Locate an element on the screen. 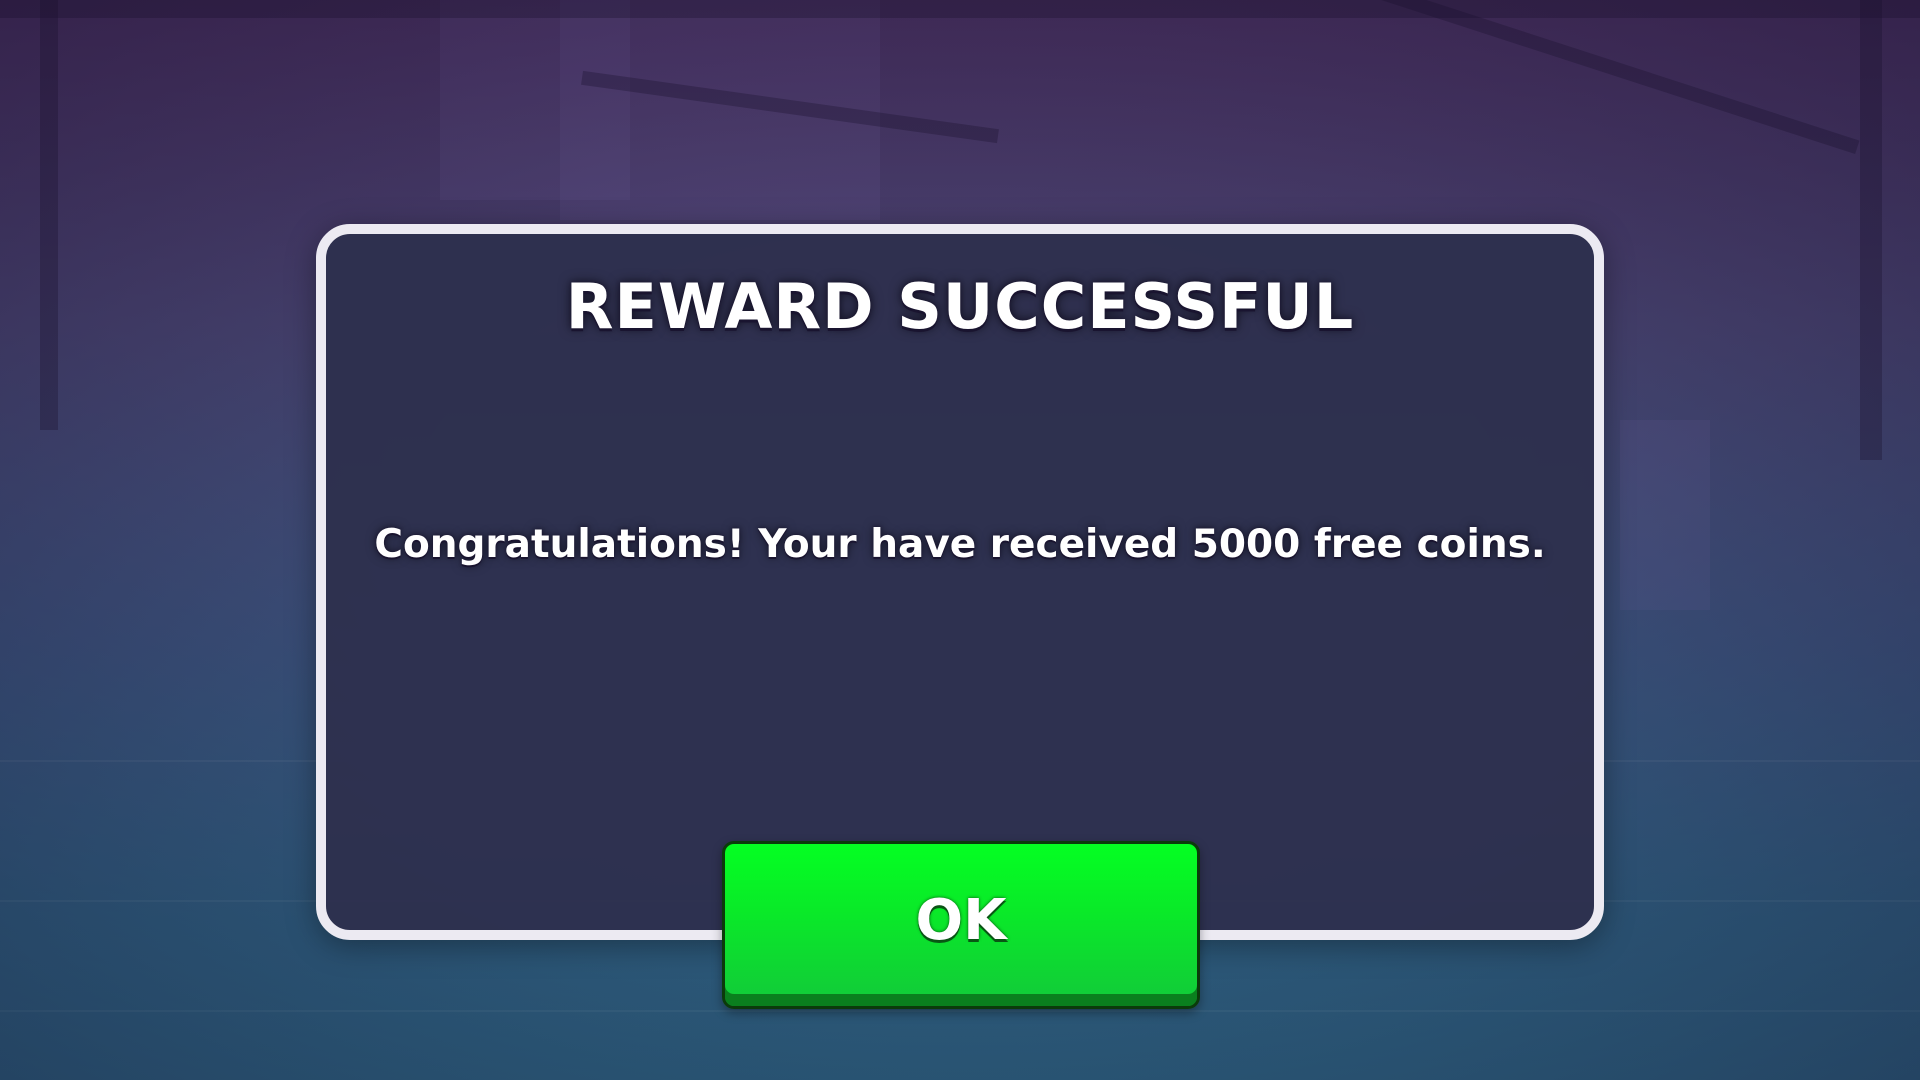 The height and width of the screenshot is (1080, 1920). ok-button: OK is located at coordinates (961, 925).